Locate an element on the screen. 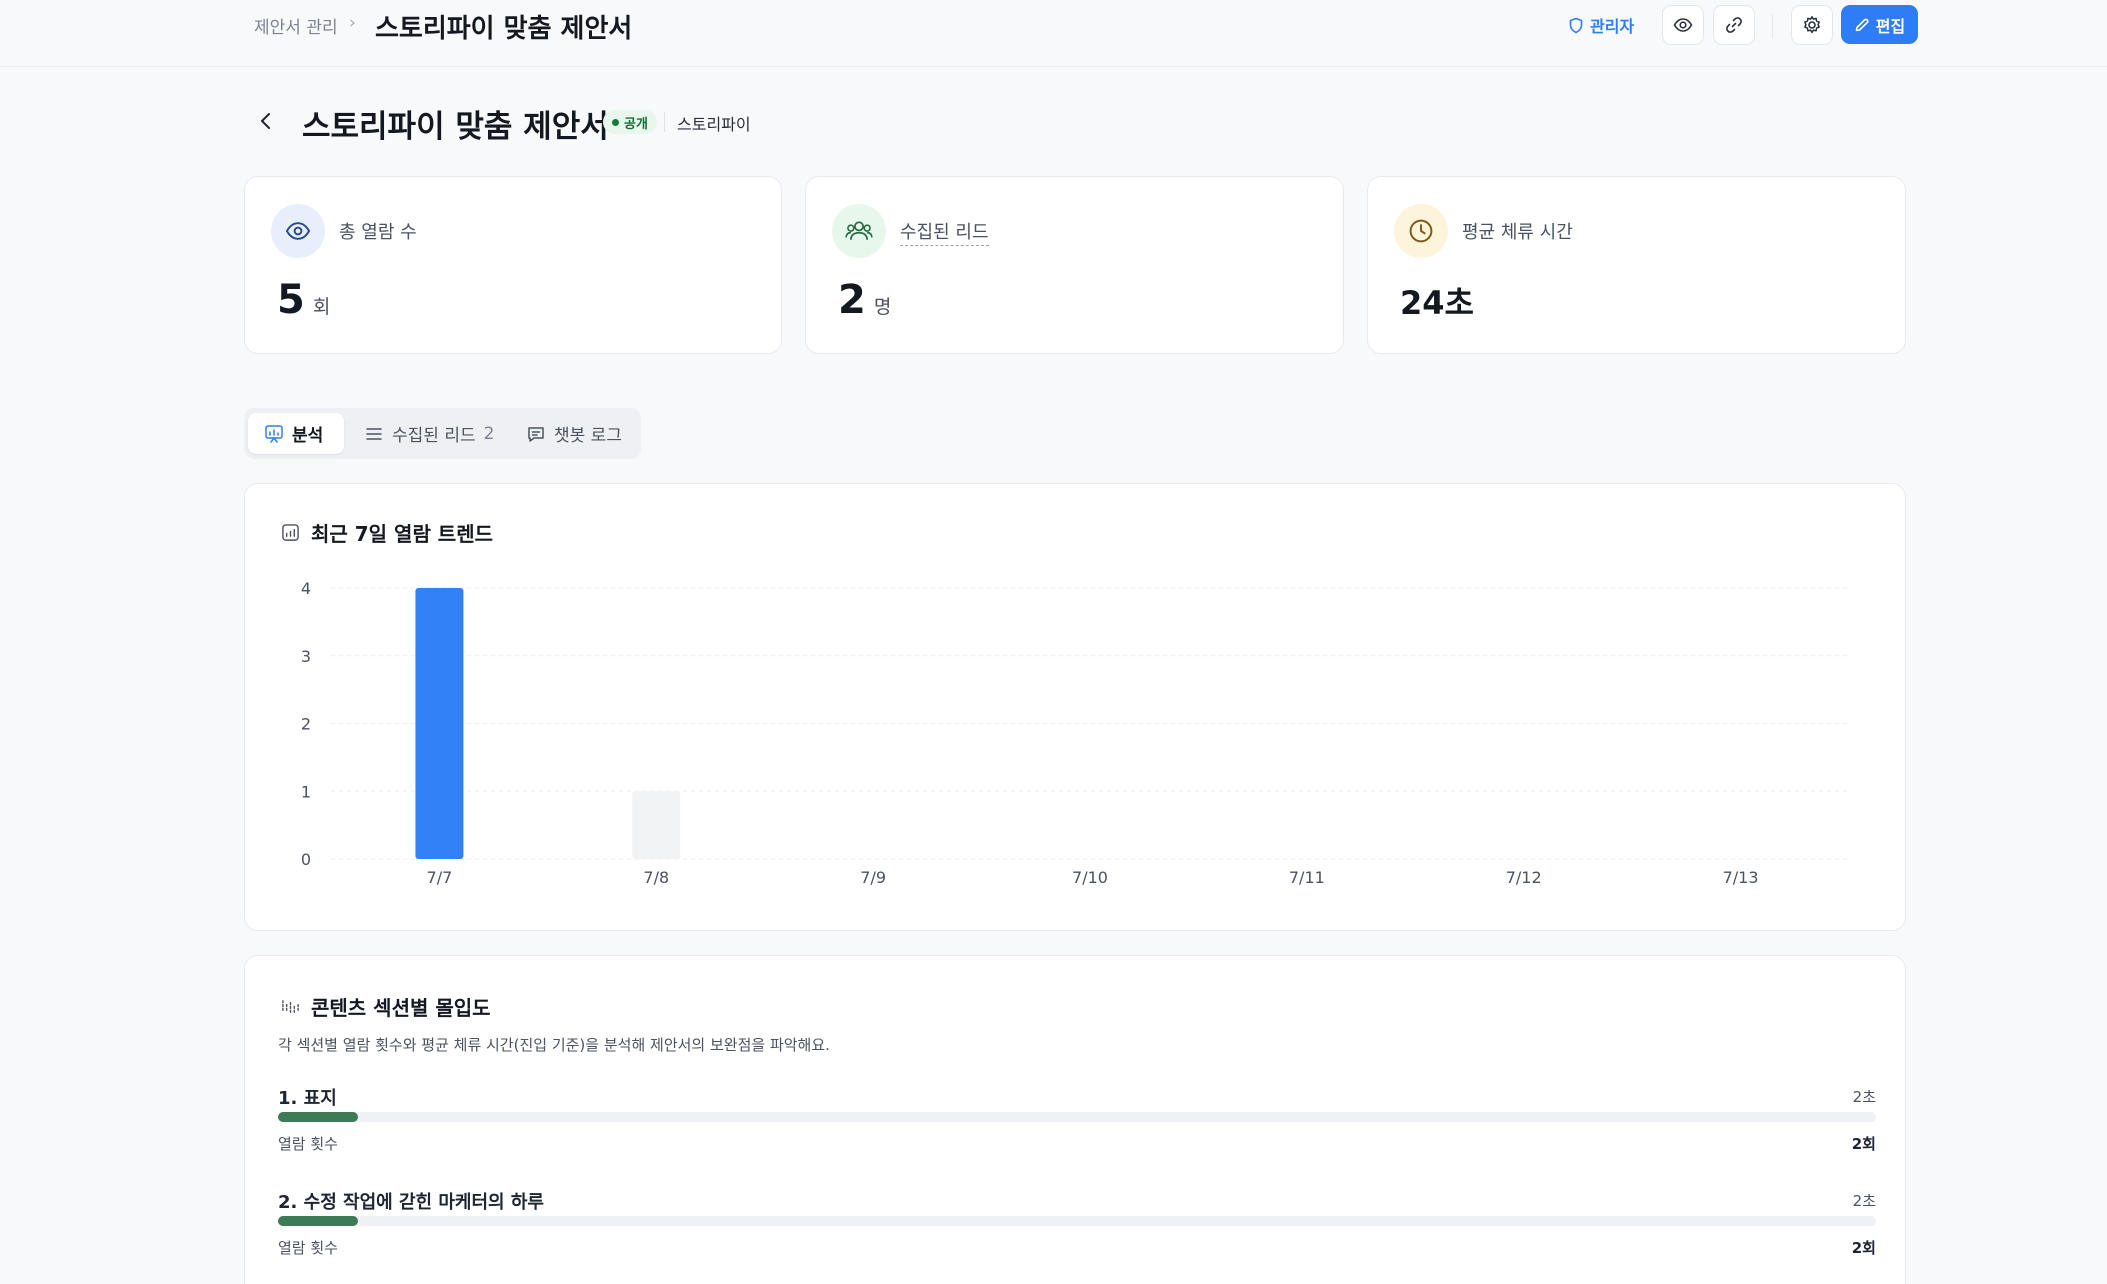 The width and height of the screenshot is (2107, 1284). engagement-header: 콘텐츠 섹션별 몰입도 is located at coordinates (386, 1006).